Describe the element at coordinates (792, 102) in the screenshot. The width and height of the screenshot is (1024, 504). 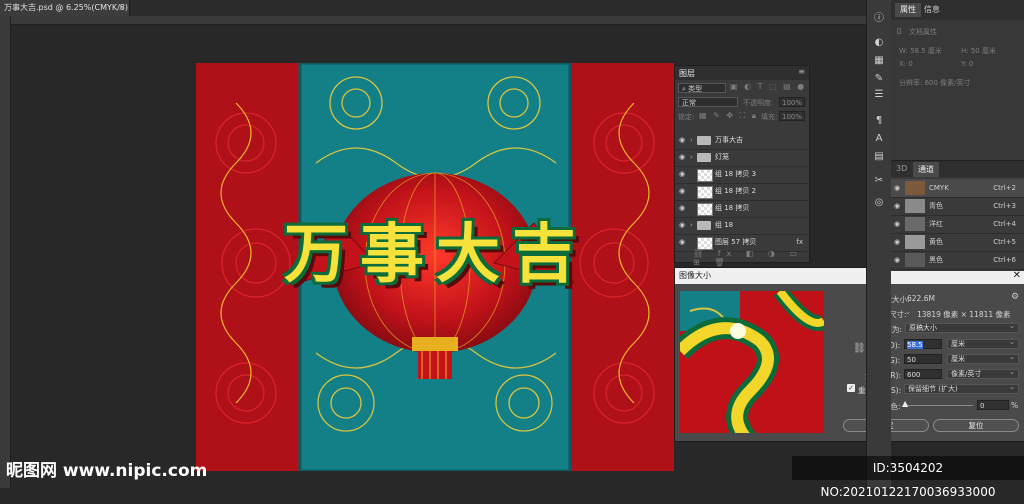
I see `opacity-field: 100%` at that location.